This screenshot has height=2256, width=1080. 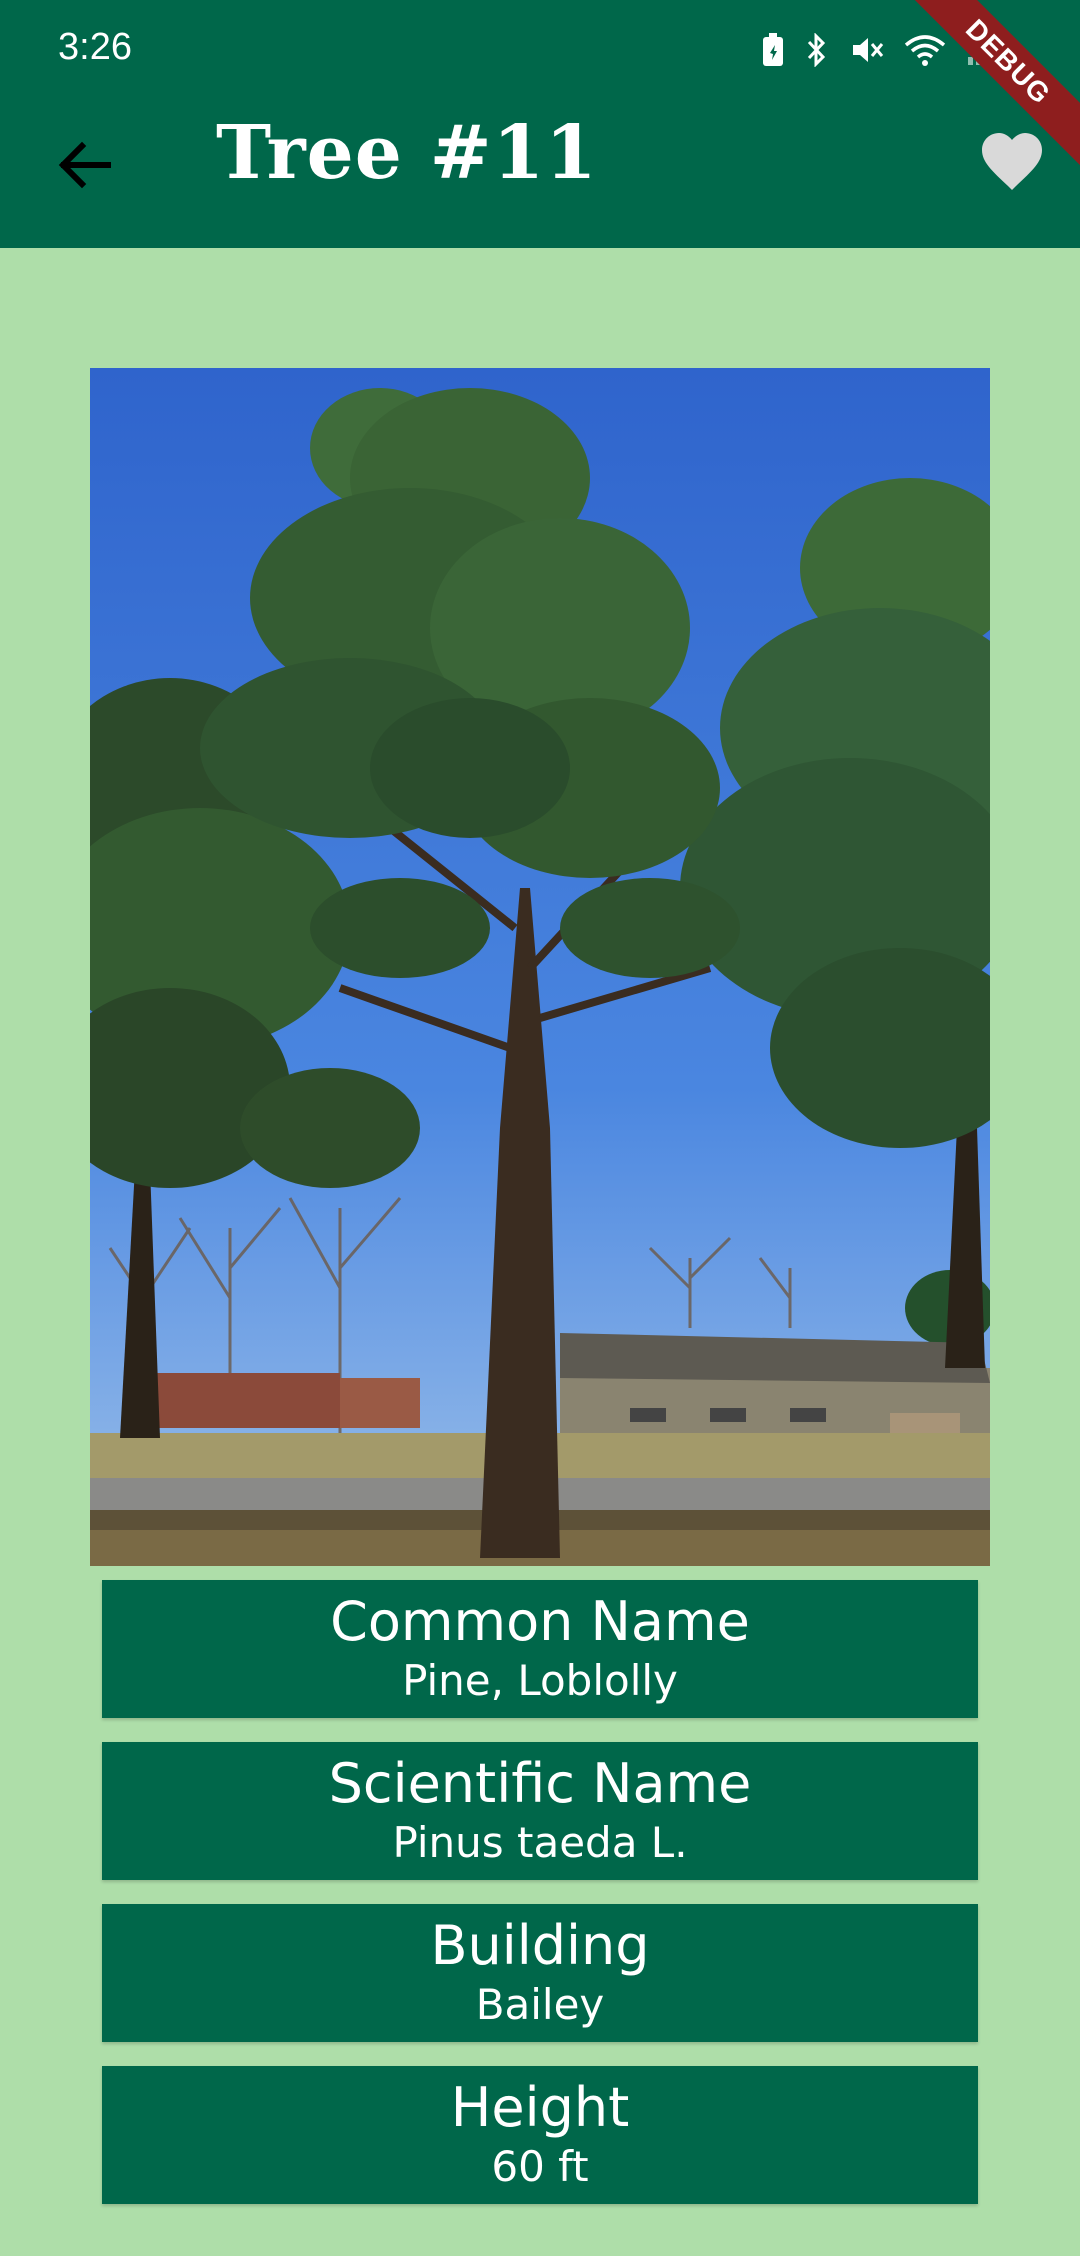 I want to click on info-card-height: Height 60 ft, so click(x=540, y=2135).